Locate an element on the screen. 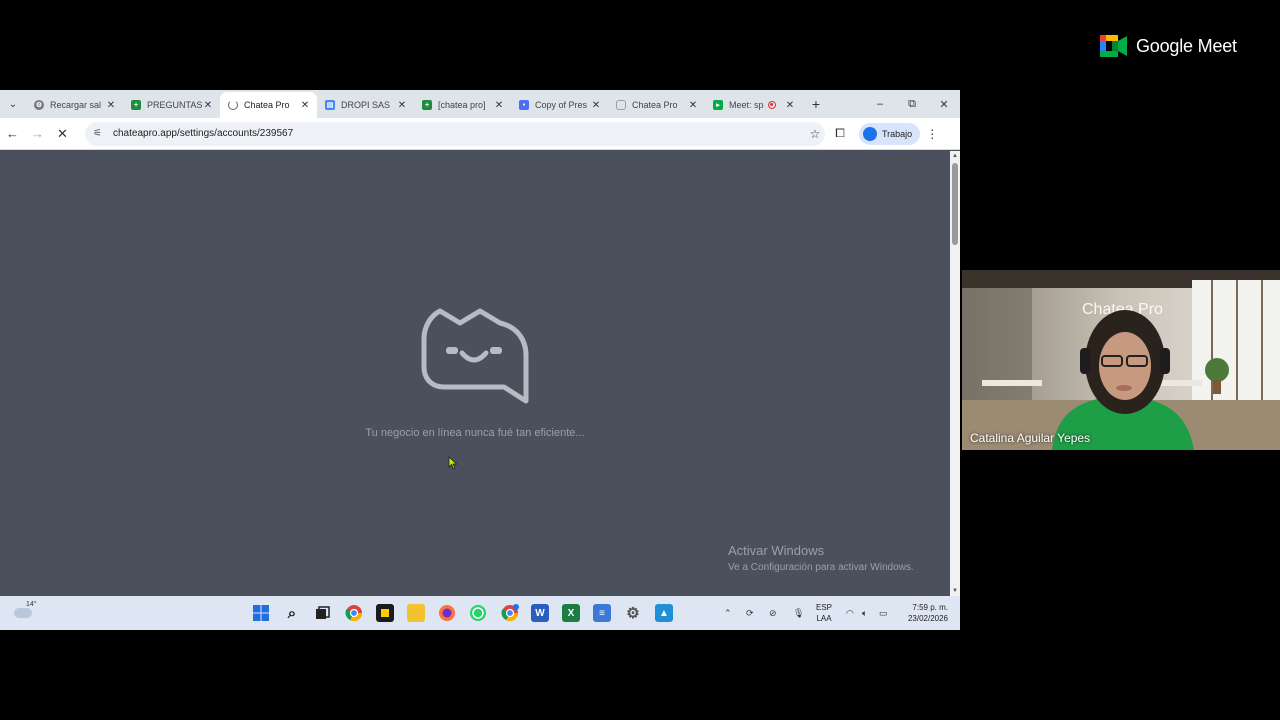 This screenshot has height=720, width=1280. weather-widget: 14° is located at coordinates (24, 611).